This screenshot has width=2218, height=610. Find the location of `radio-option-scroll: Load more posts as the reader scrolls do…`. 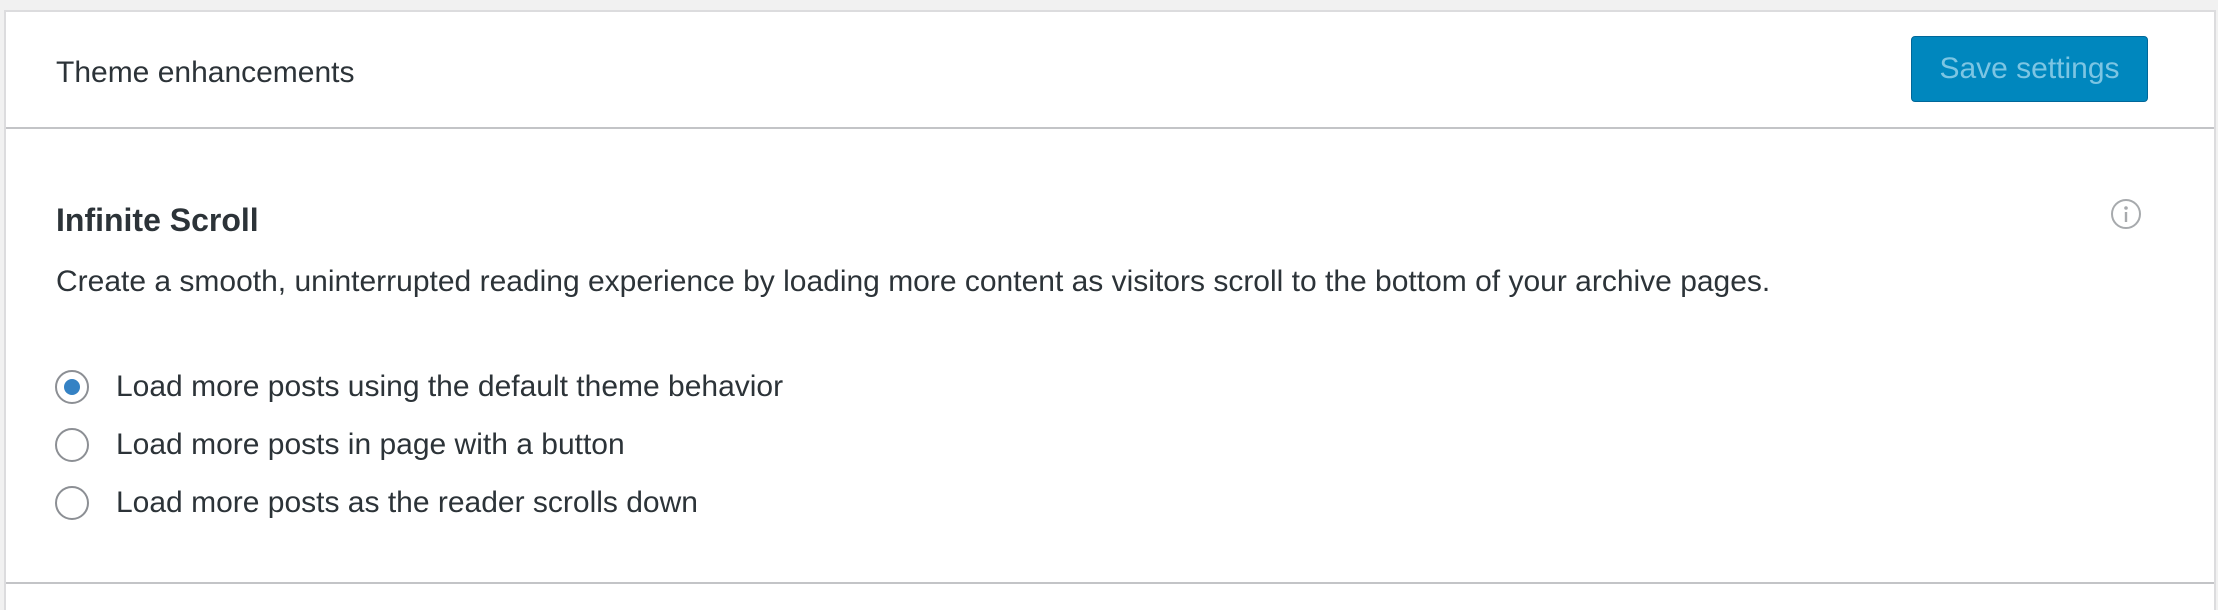

radio-option-scroll: Load more posts as the reader scrolls do… is located at coordinates (376, 503).